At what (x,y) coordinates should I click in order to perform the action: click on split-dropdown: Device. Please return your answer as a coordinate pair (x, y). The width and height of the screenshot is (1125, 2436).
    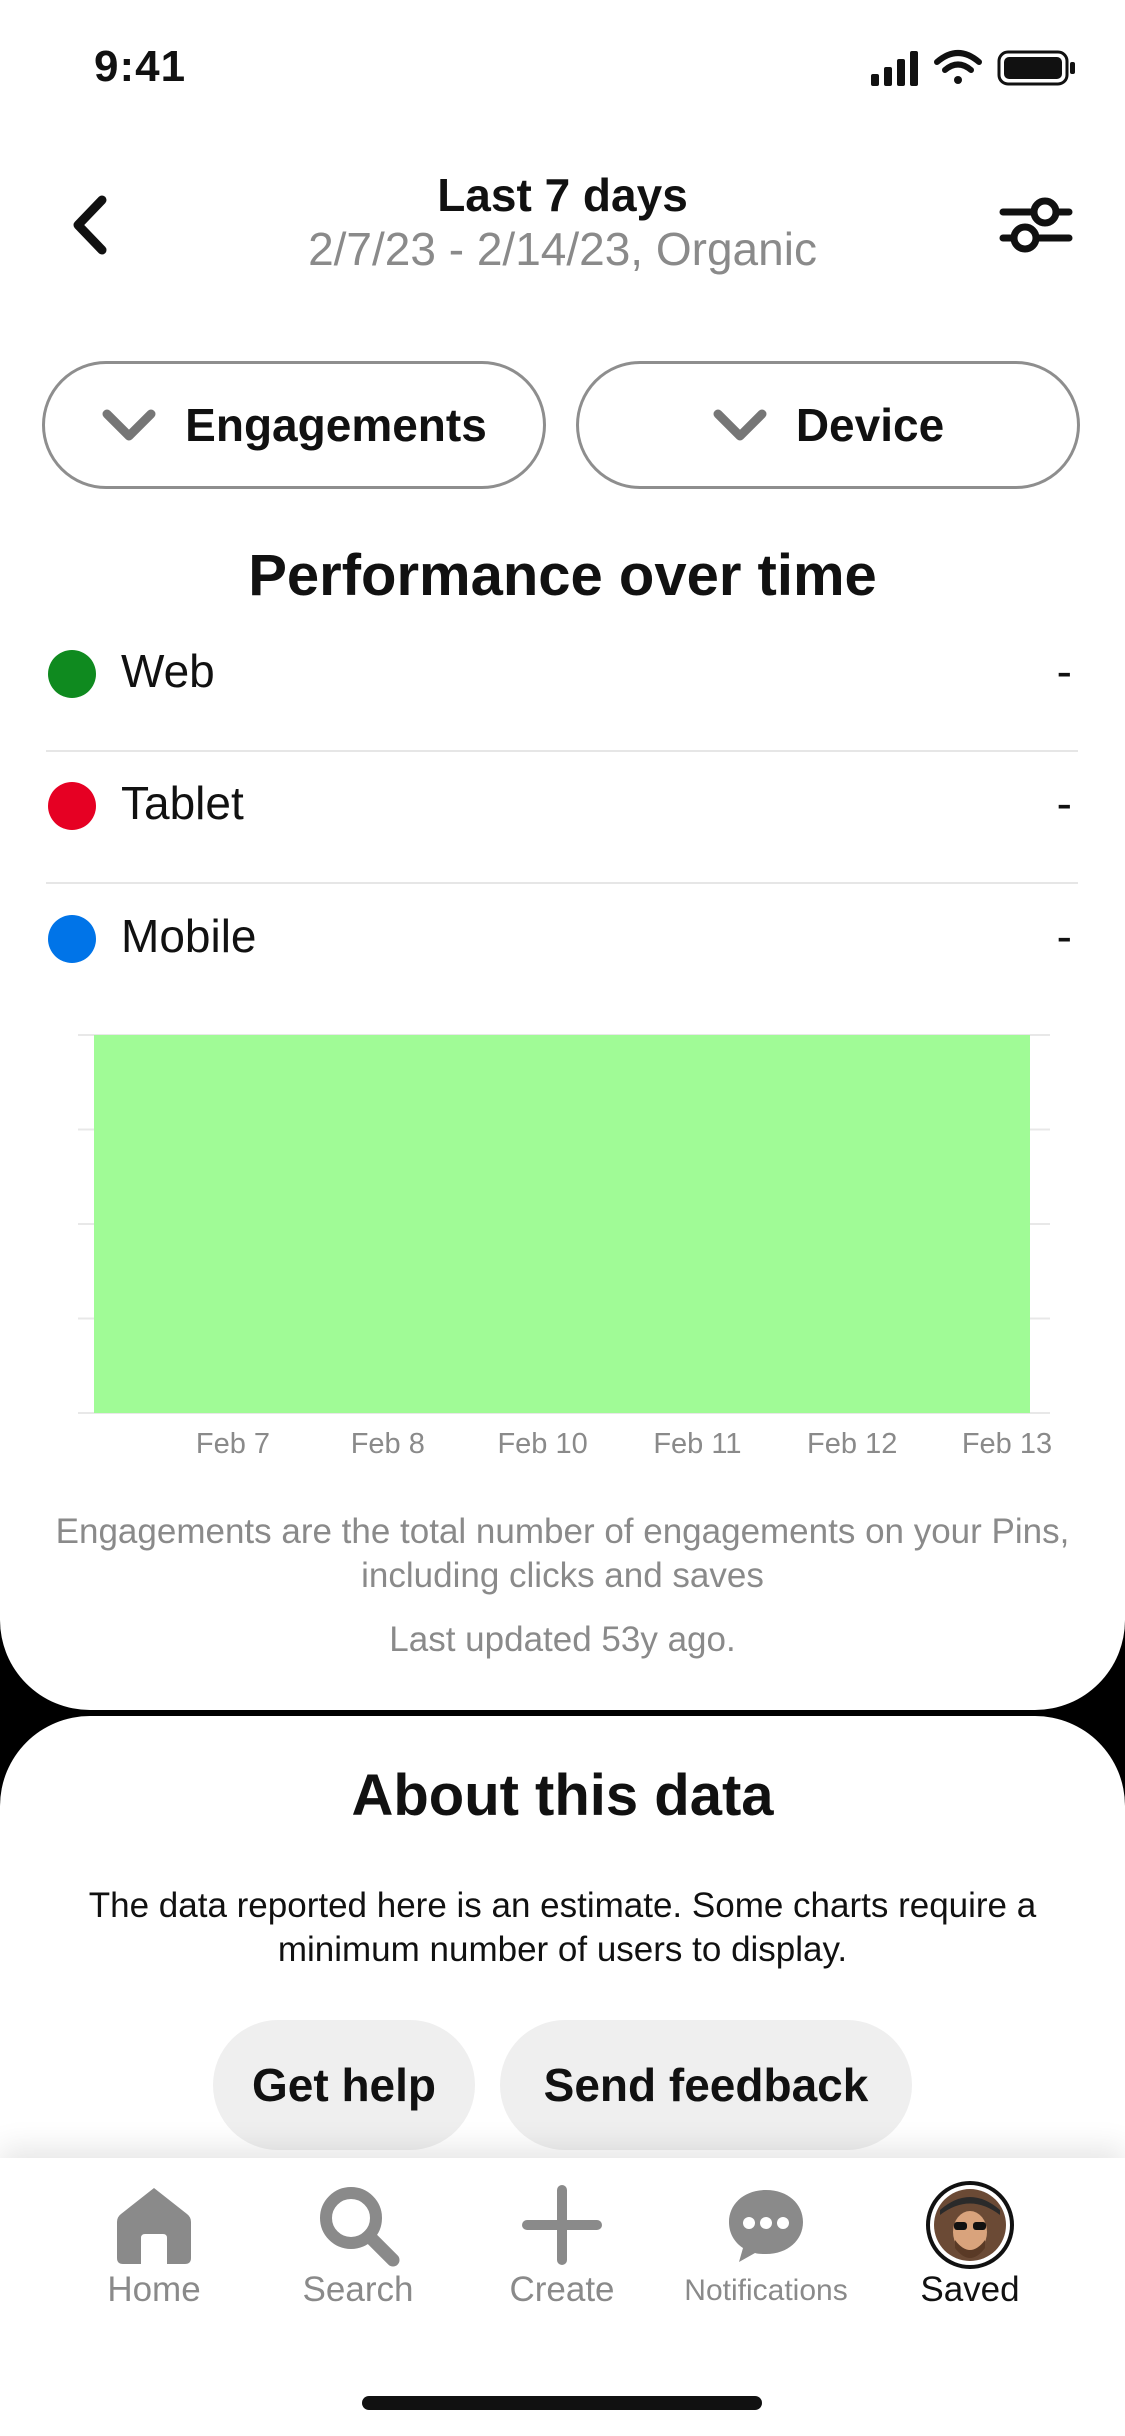
    Looking at the image, I should click on (828, 425).